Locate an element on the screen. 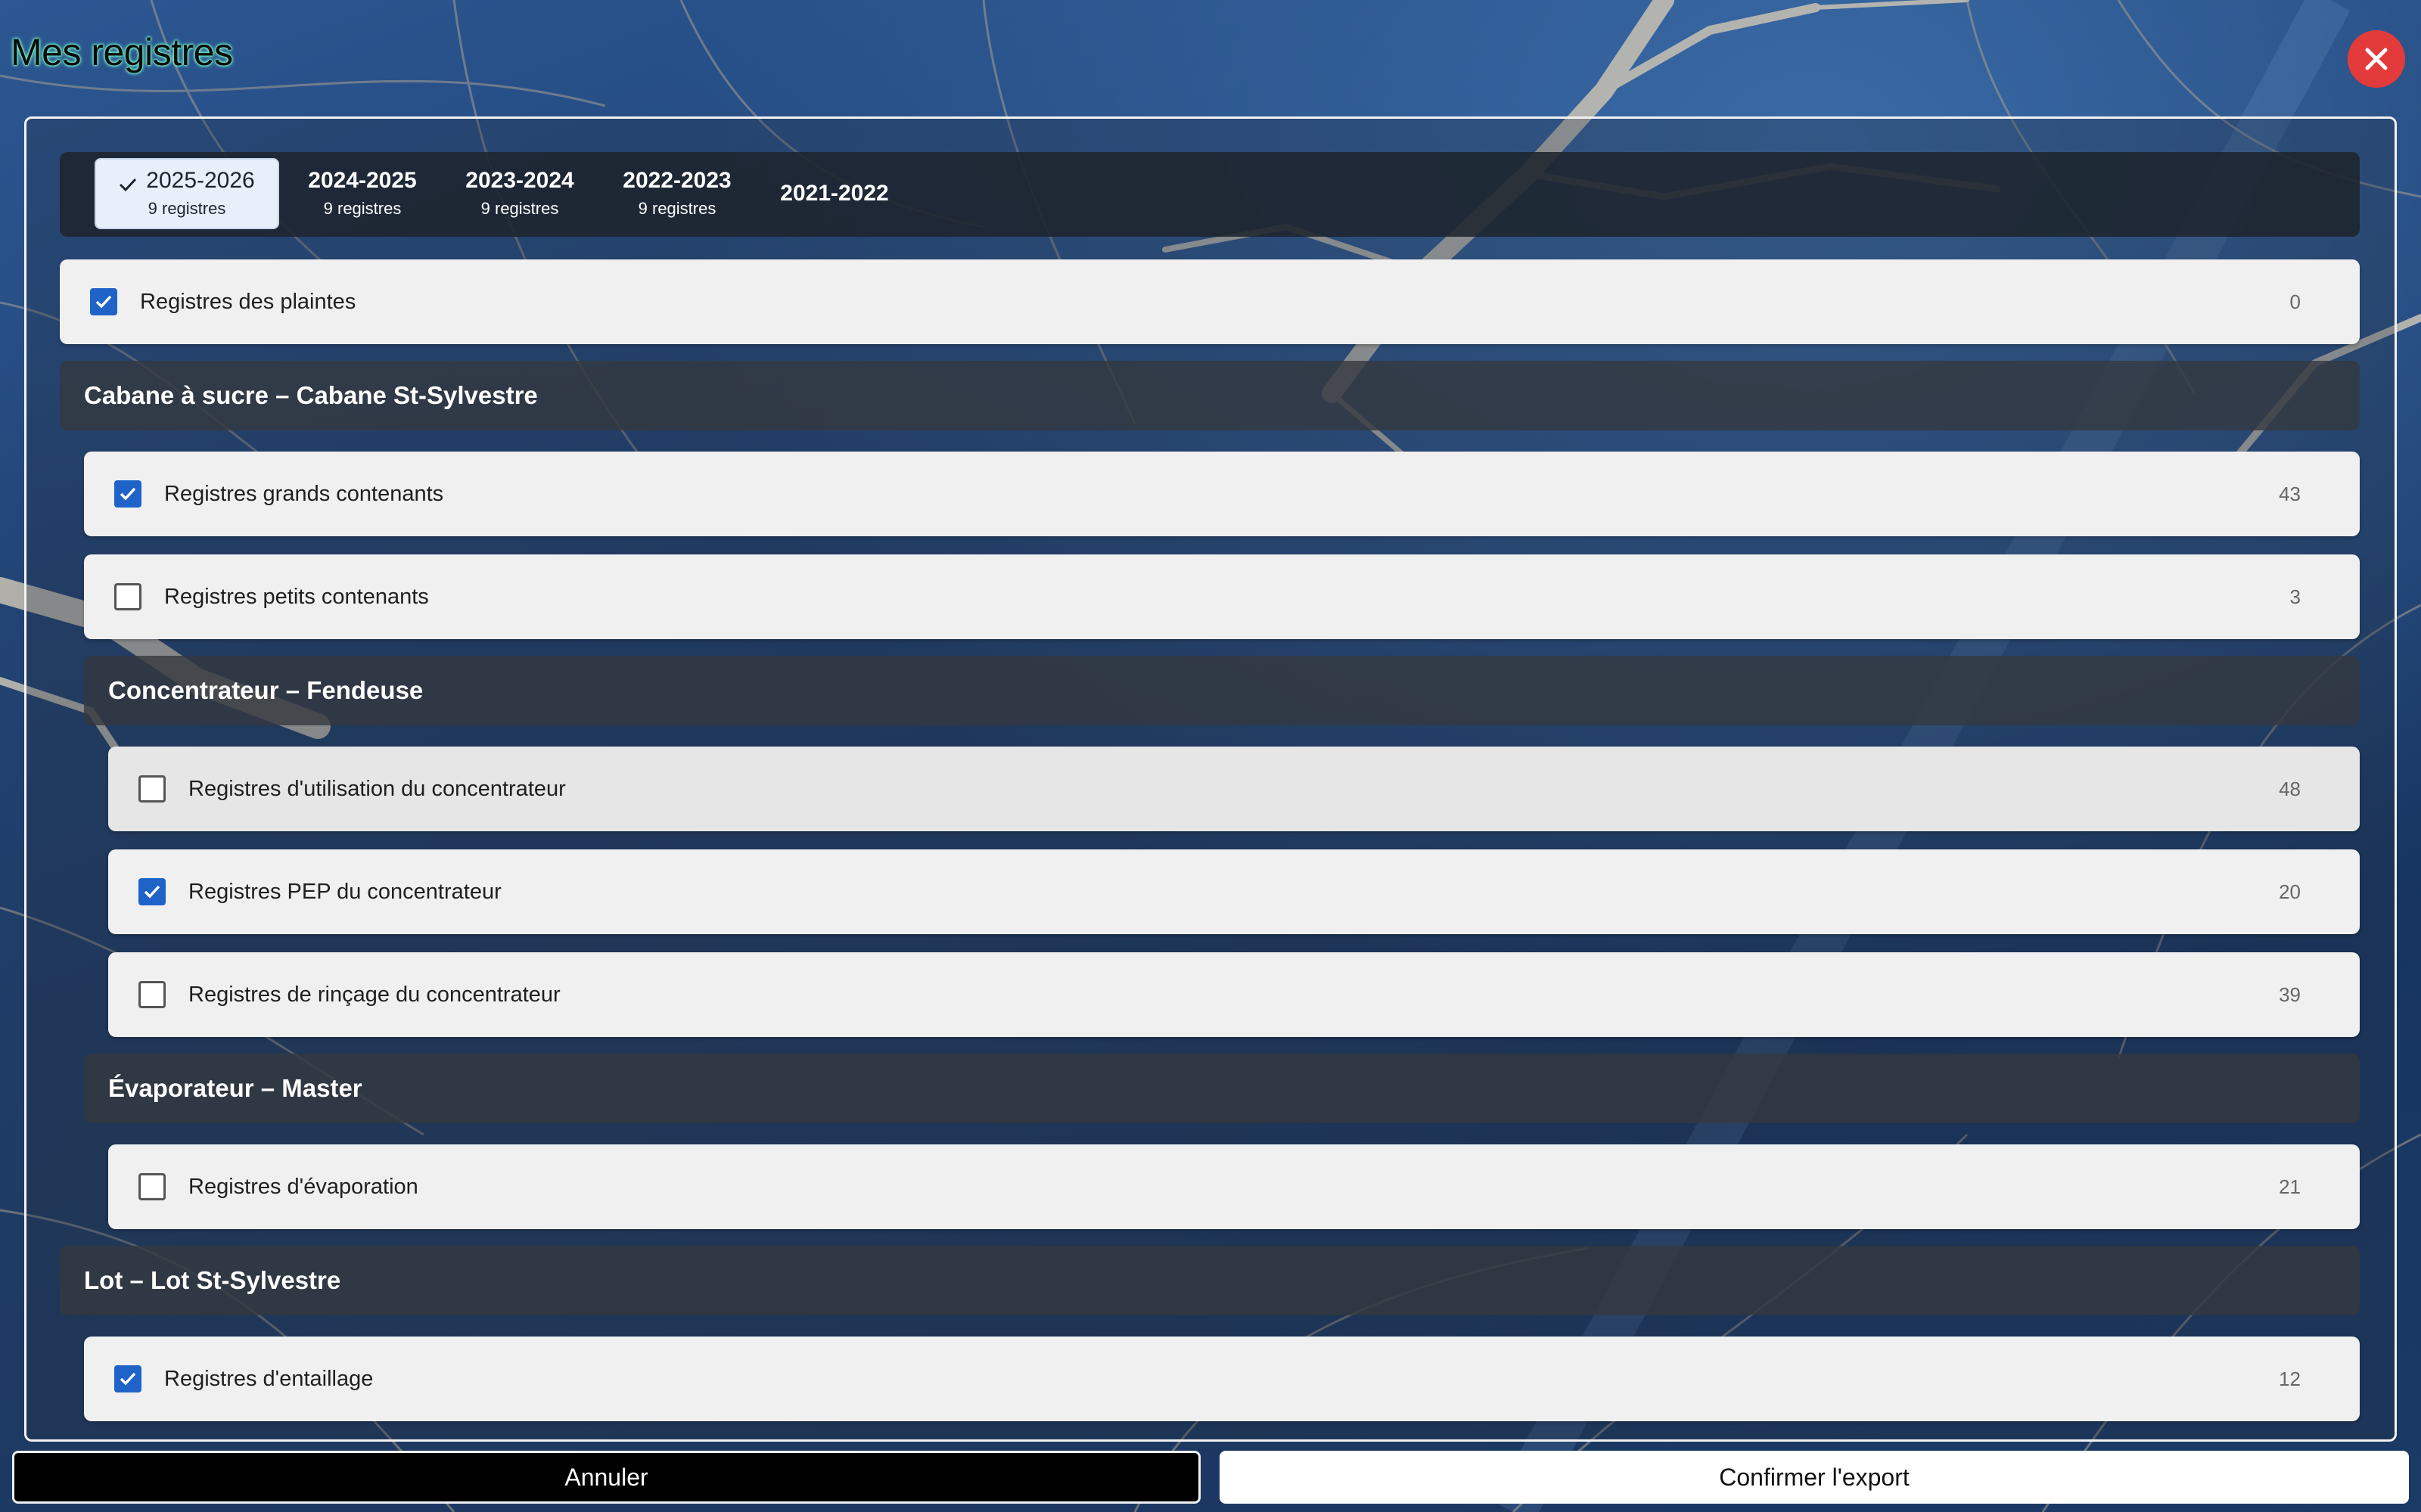 The height and width of the screenshot is (1512, 2421). tab-2025-2026: 2025-2026 9 registres is located at coordinates (187, 193).